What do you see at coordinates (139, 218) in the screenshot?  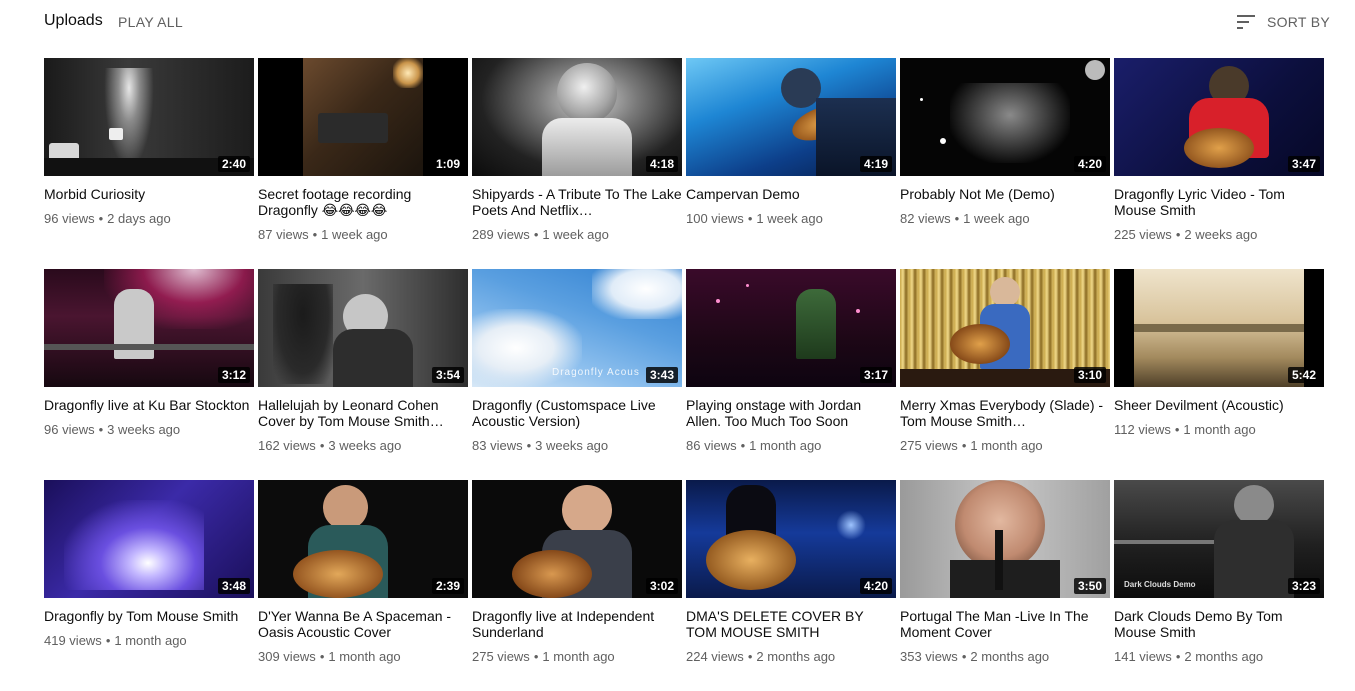 I see `video-age: 2 days ago` at bounding box center [139, 218].